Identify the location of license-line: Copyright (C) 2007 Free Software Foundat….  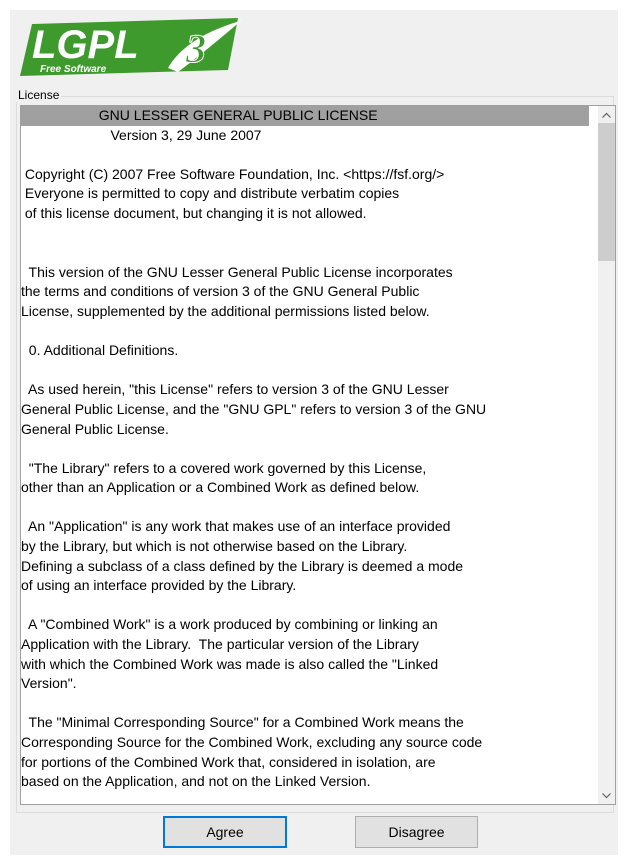
(233, 173).